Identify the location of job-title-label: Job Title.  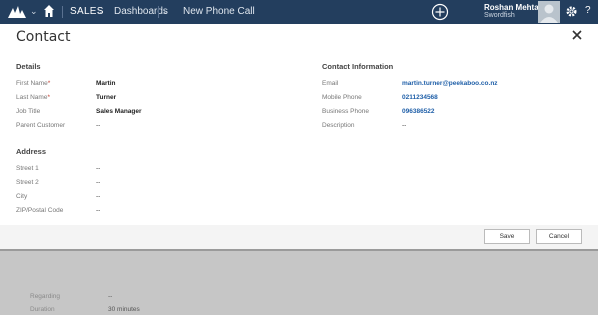
(28, 111).